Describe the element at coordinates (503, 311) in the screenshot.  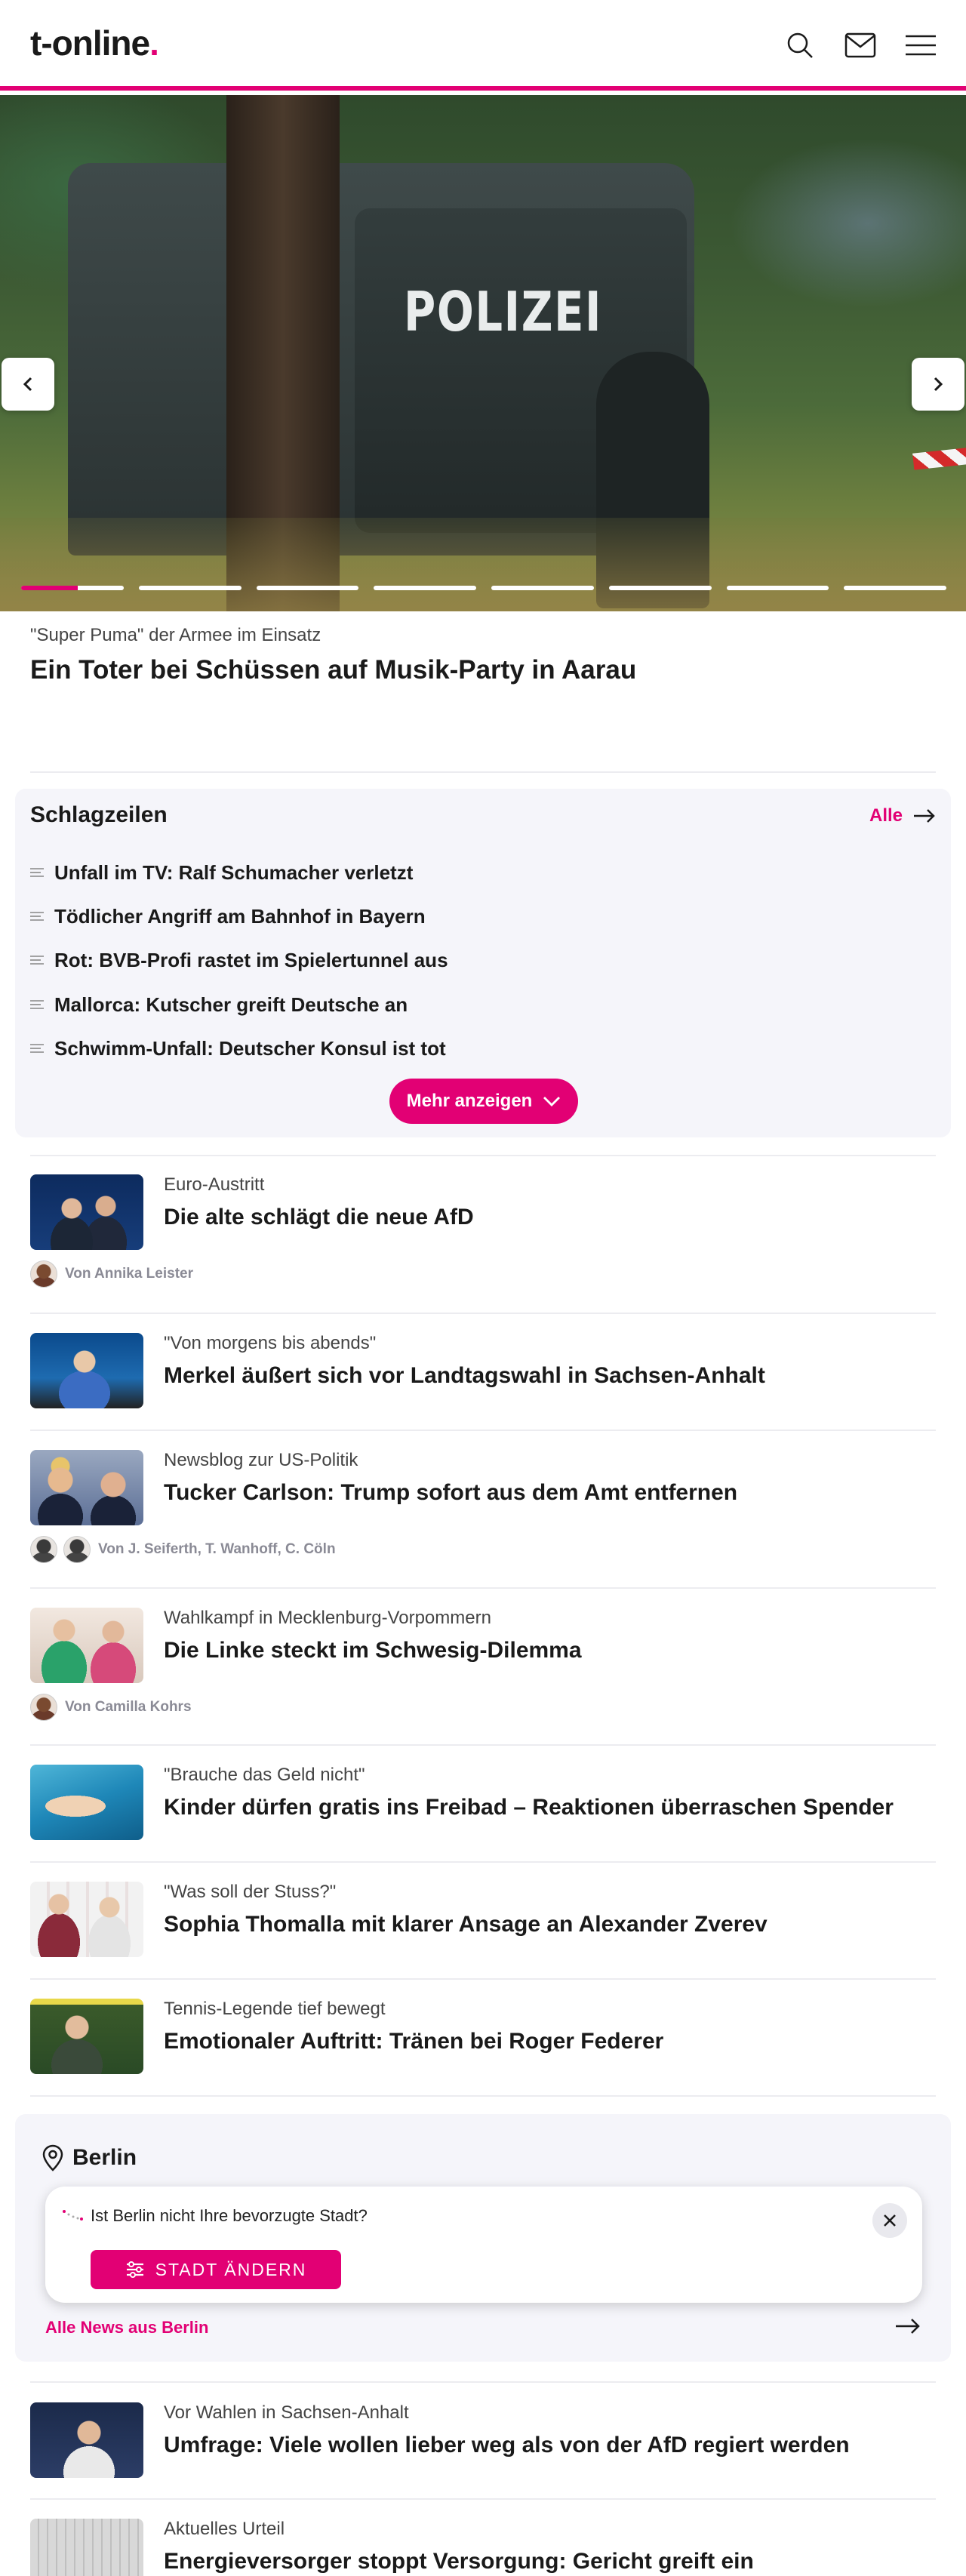
I see `hero-image-vehicle-text: POLIZEI` at that location.